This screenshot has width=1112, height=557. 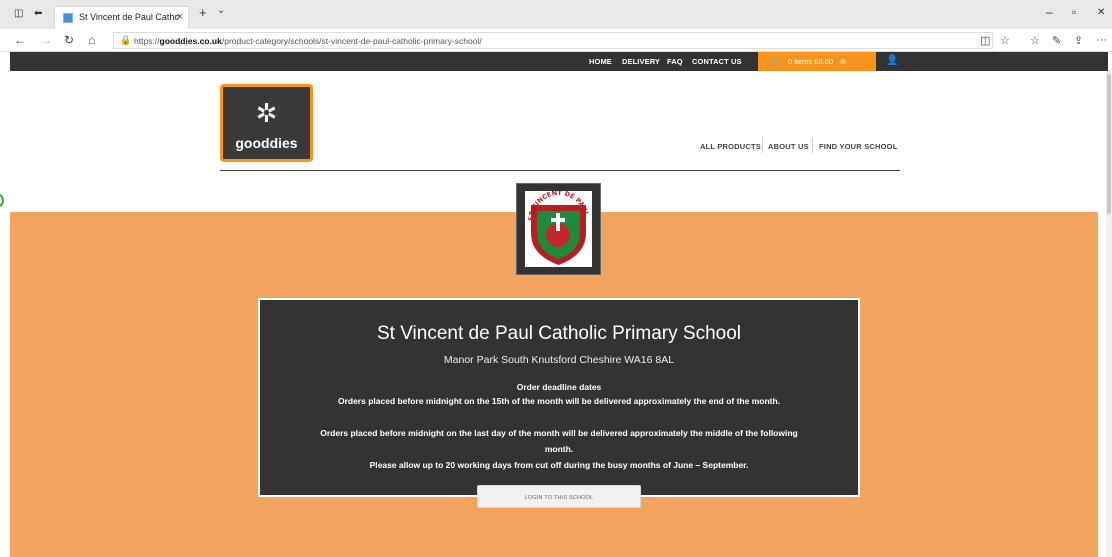 I want to click on window-close-icon: ✕, so click(x=1101, y=12).